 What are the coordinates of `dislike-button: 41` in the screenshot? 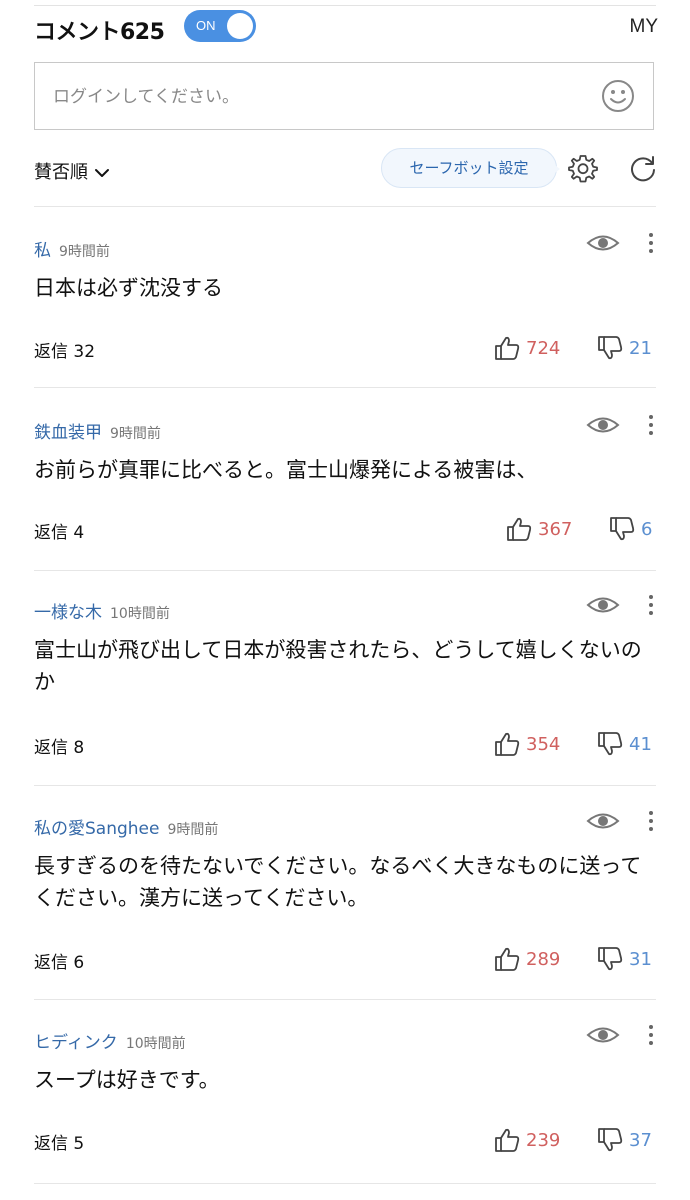 It's located at (624, 745).